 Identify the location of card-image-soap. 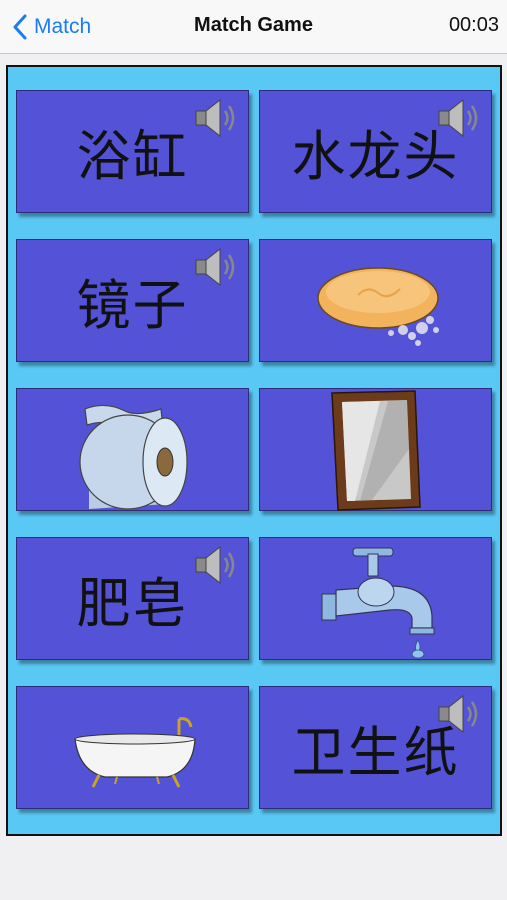
(375, 300).